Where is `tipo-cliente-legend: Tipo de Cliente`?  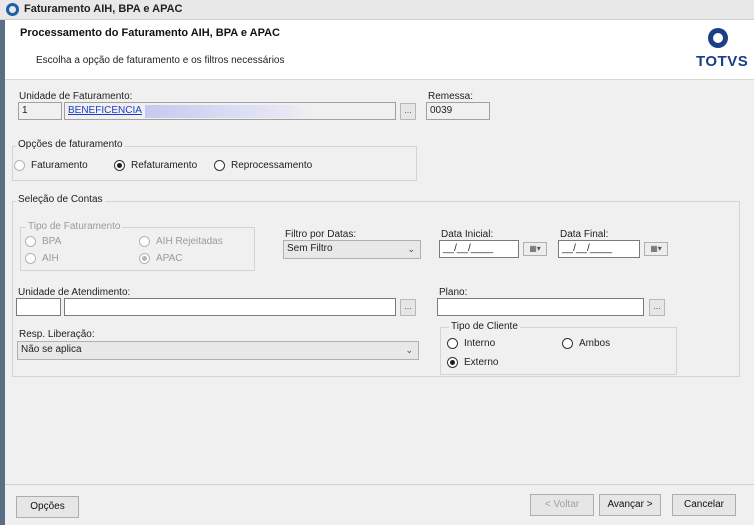
tipo-cliente-legend: Tipo de Cliente is located at coordinates (484, 326).